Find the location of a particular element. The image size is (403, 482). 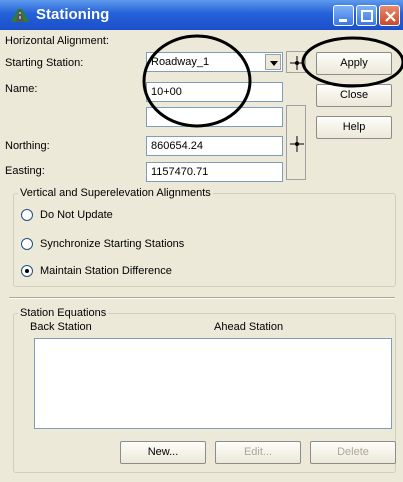

delete-equation-button: Delete is located at coordinates (353, 452).